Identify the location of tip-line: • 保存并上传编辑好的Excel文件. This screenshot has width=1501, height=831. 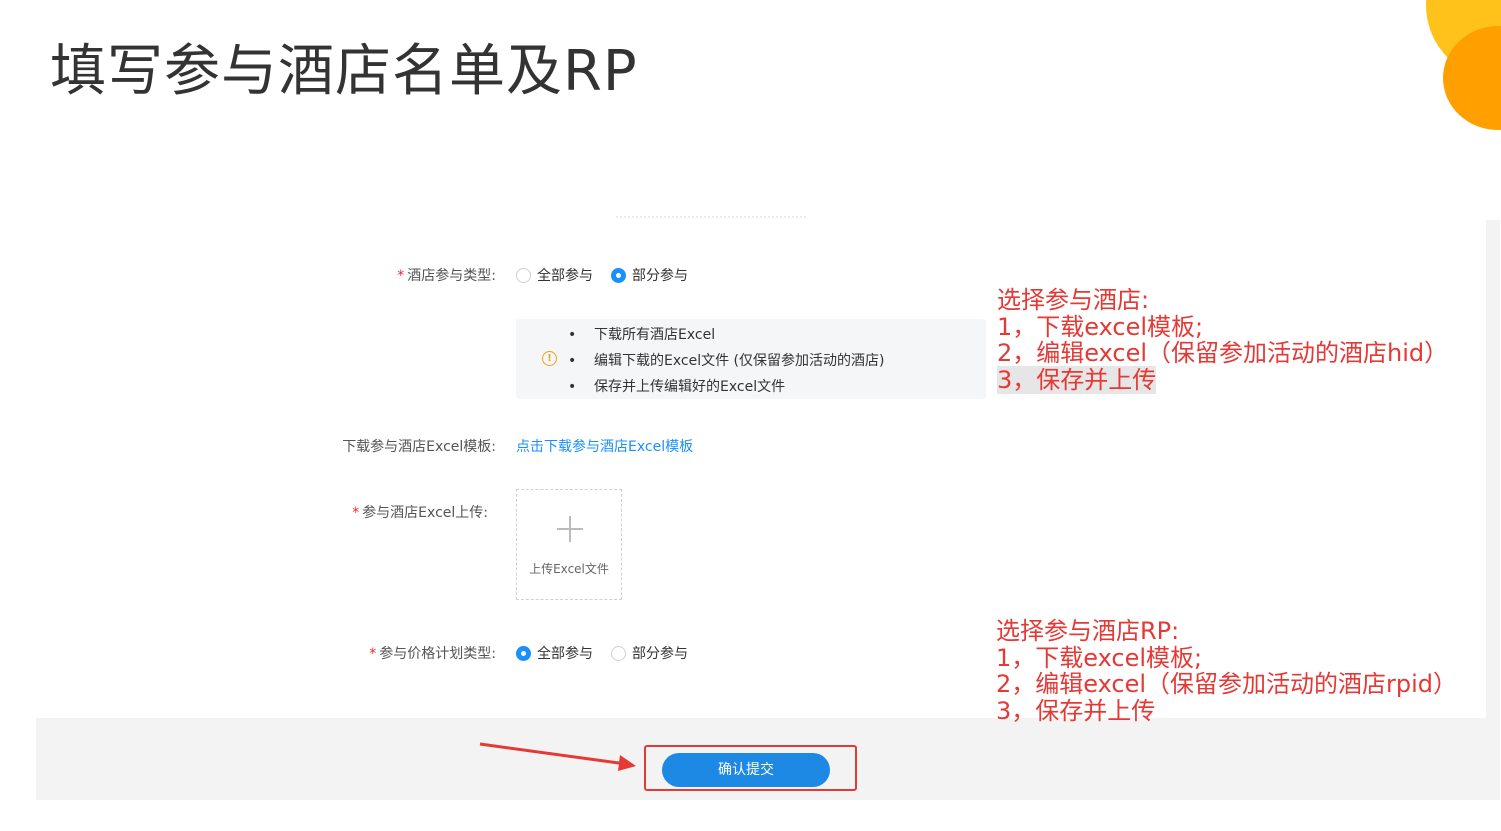
(677, 387).